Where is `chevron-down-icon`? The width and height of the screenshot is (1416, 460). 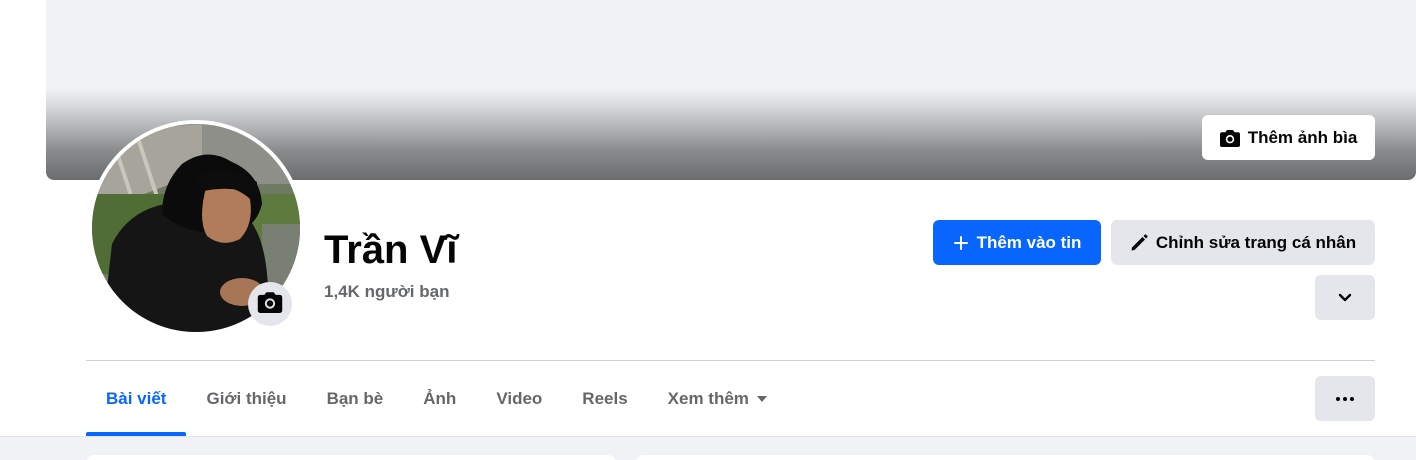 chevron-down-icon is located at coordinates (1345, 298).